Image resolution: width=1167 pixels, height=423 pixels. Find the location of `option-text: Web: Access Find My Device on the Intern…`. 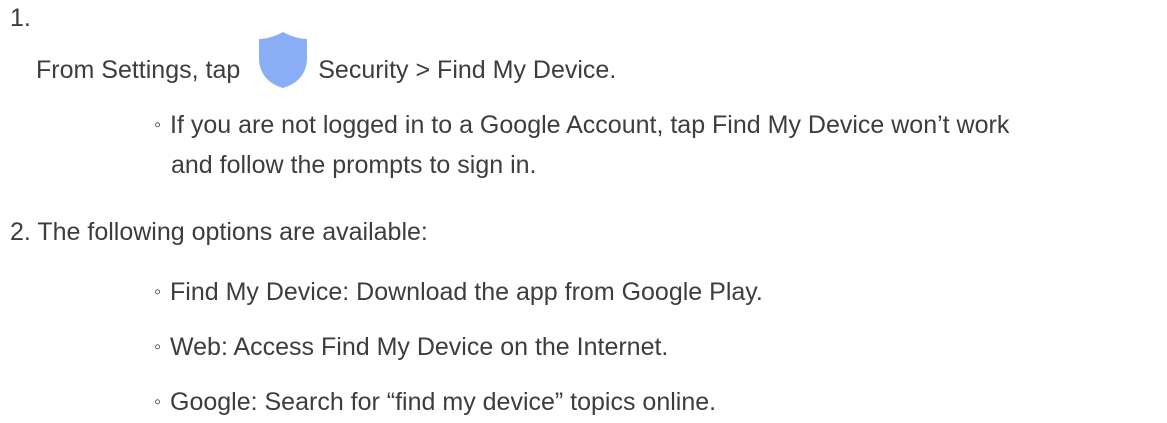

option-text: Web: Access Find My Device on the Intern… is located at coordinates (419, 347).